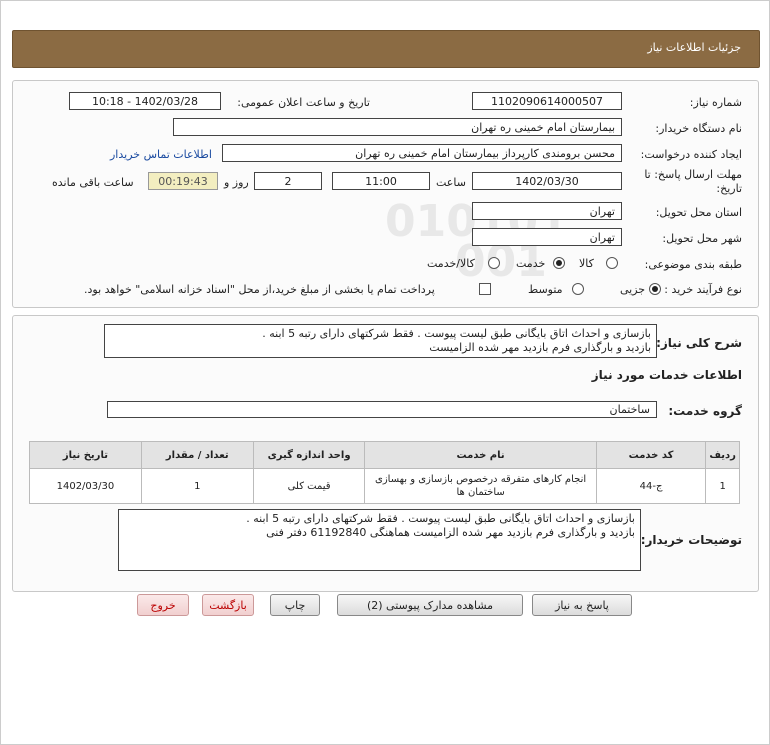 Image resolution: width=770 pixels, height=745 pixels. I want to click on buyer-org-label: نام دستگاه خریدار:, so click(698, 128).